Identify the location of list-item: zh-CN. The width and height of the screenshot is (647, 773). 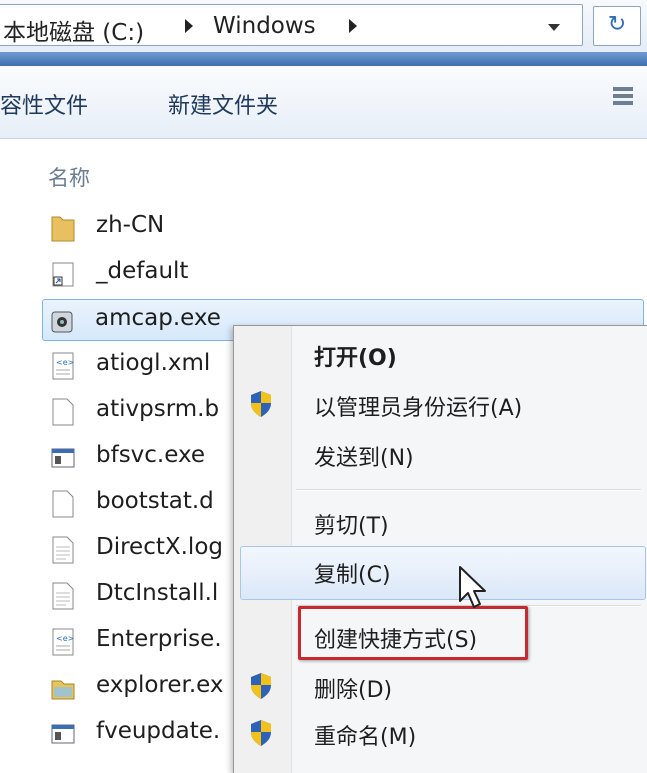
(344, 227).